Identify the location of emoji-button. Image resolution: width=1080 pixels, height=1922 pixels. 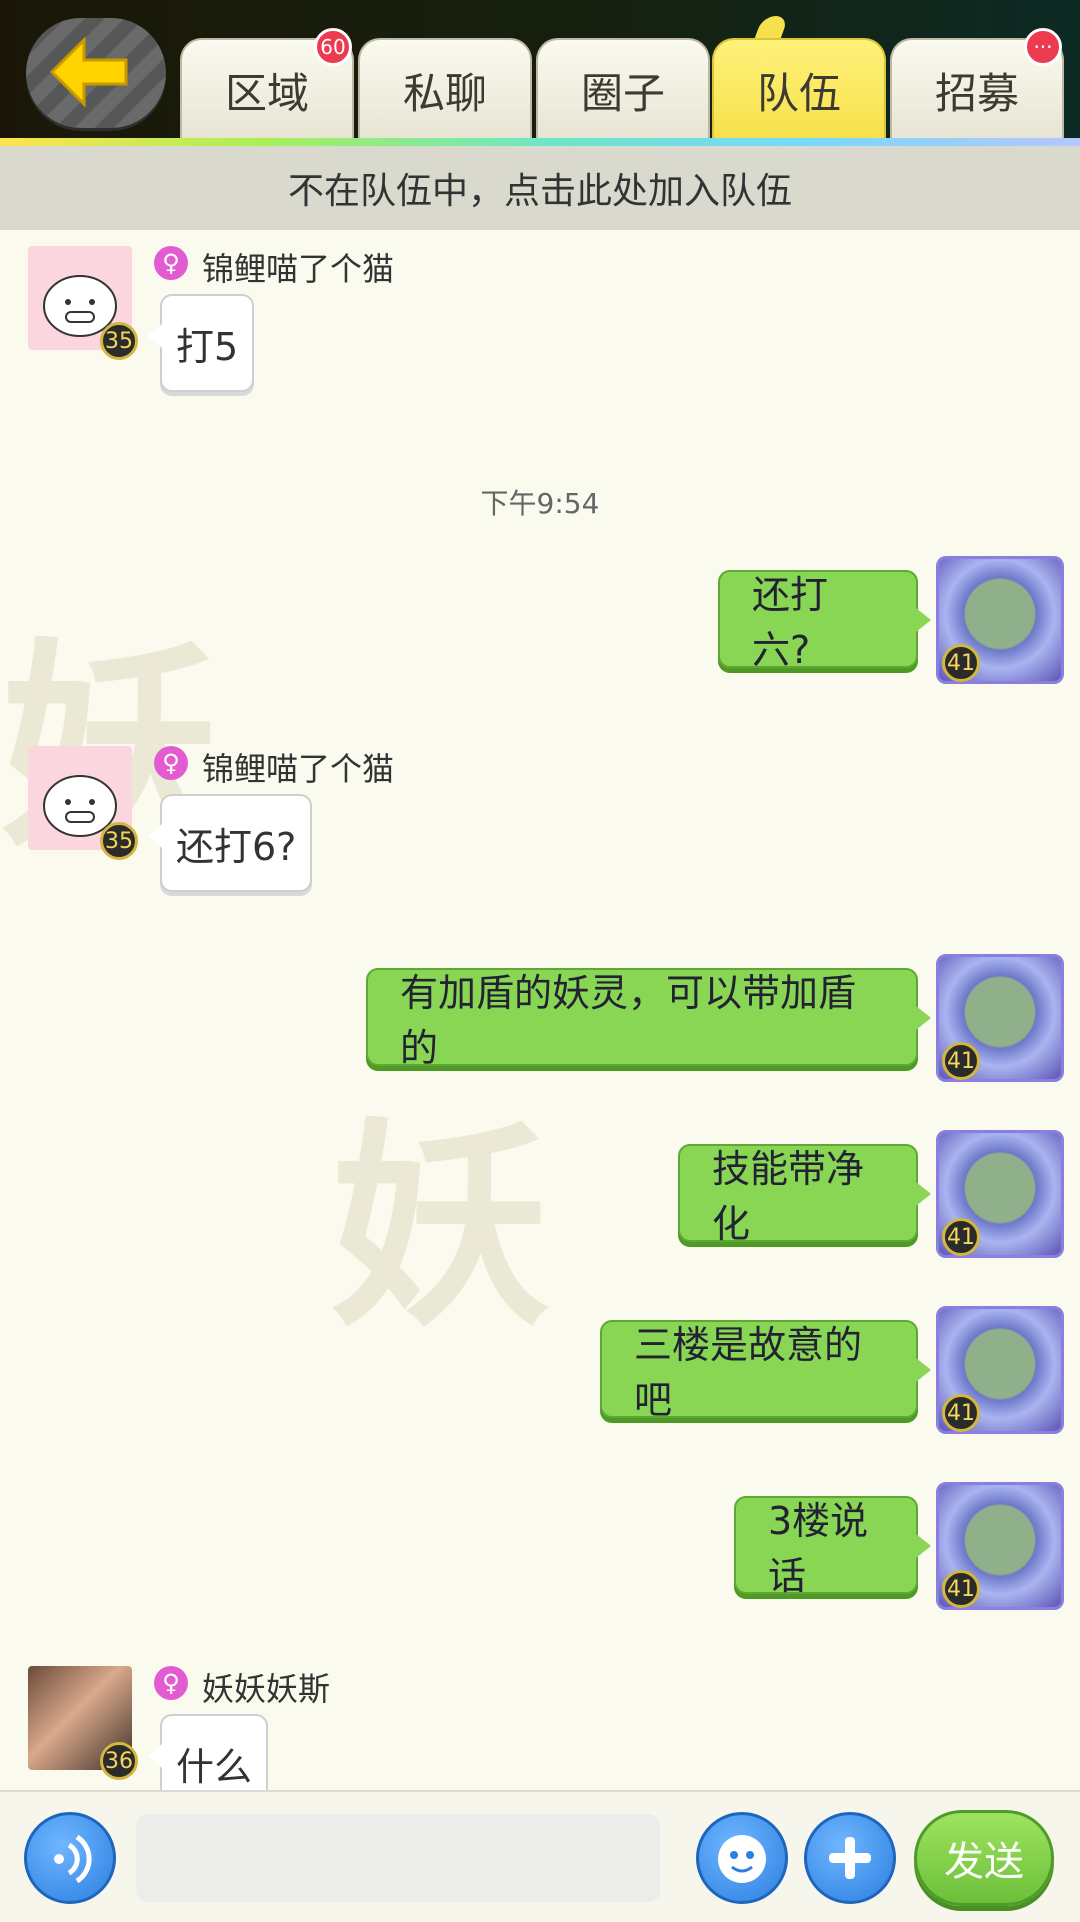
(742, 1858).